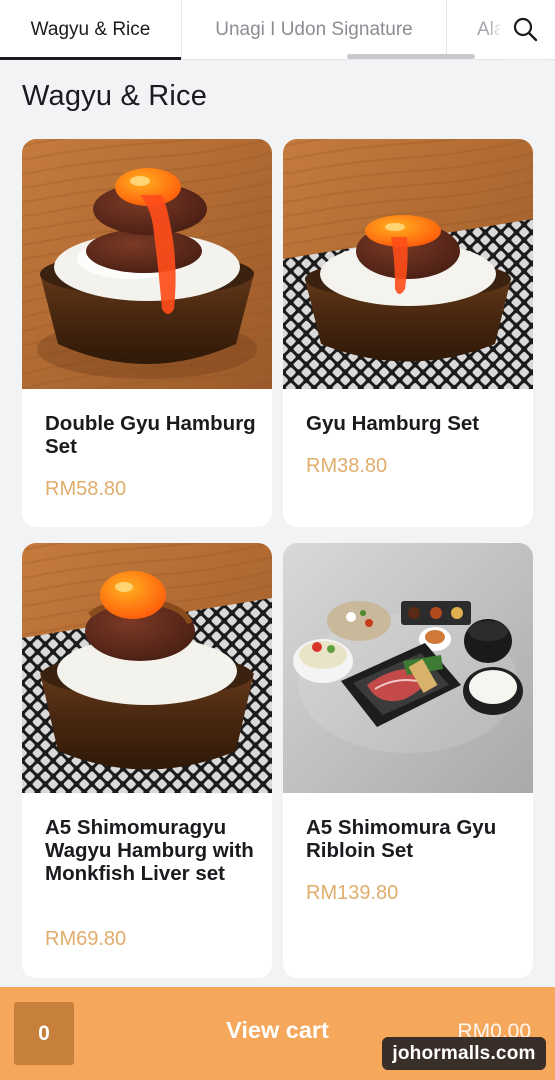  Describe the element at coordinates (44, 1033) in the screenshot. I see `cart-item-count: 0` at that location.